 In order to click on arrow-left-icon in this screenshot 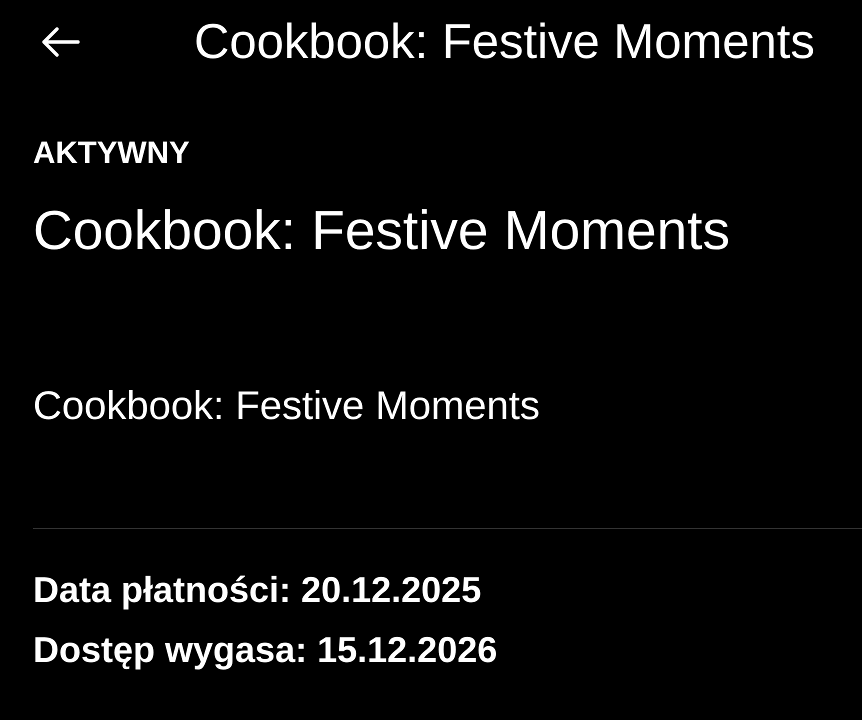, I will do `click(60, 42)`.